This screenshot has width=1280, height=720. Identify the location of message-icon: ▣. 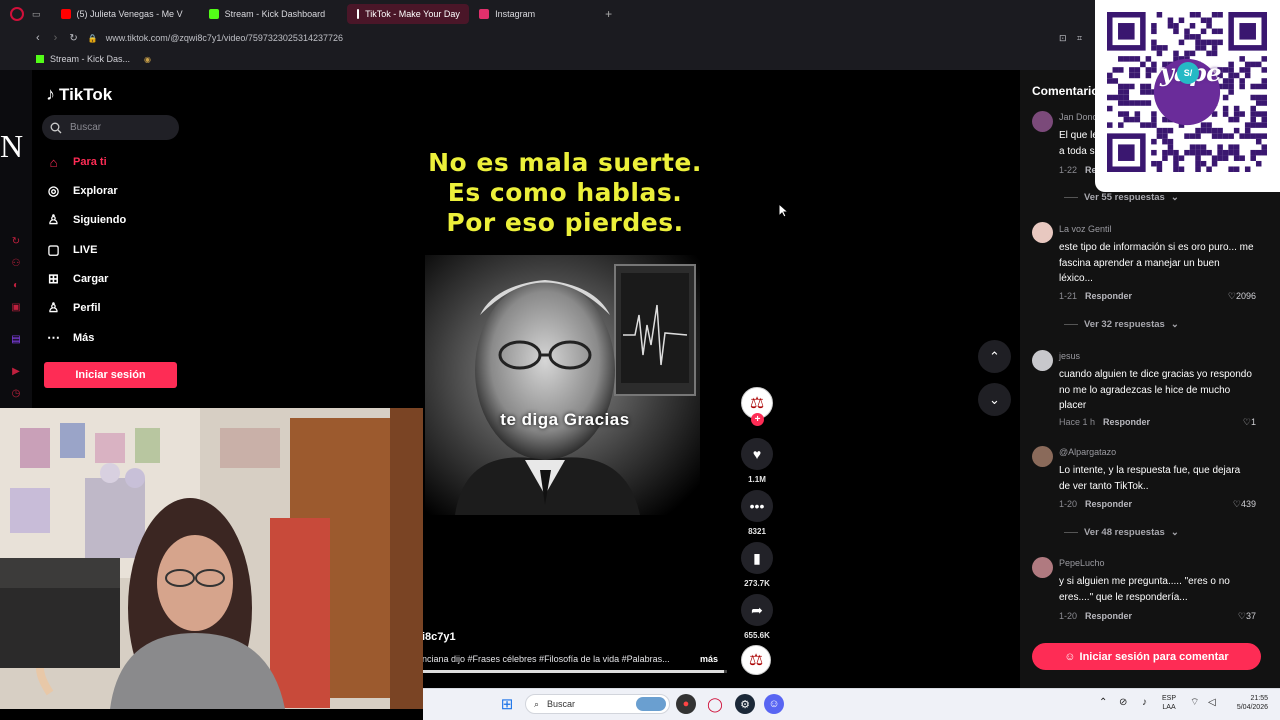
(16, 308).